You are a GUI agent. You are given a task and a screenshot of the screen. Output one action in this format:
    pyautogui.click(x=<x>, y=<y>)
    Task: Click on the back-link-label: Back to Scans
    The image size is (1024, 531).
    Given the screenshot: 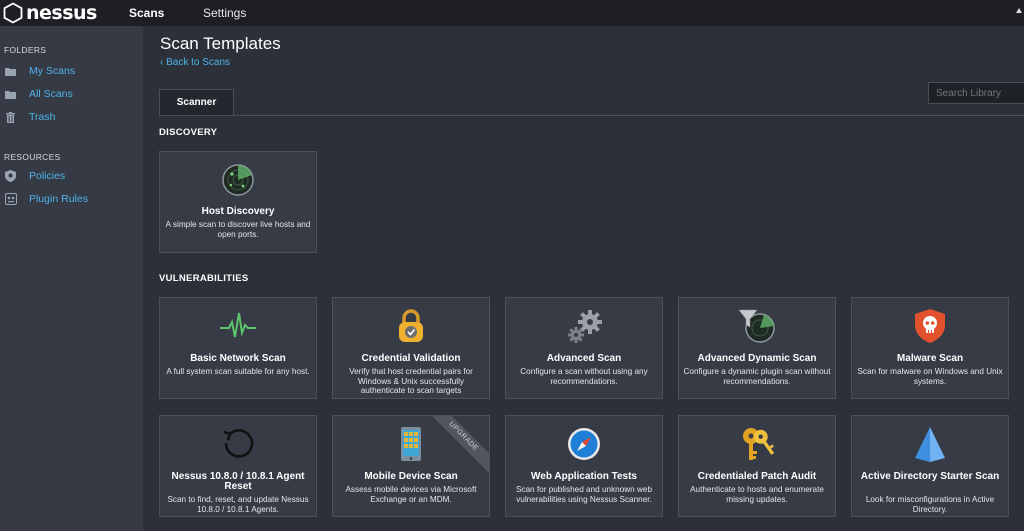 What is the action you would take?
    pyautogui.click(x=198, y=62)
    